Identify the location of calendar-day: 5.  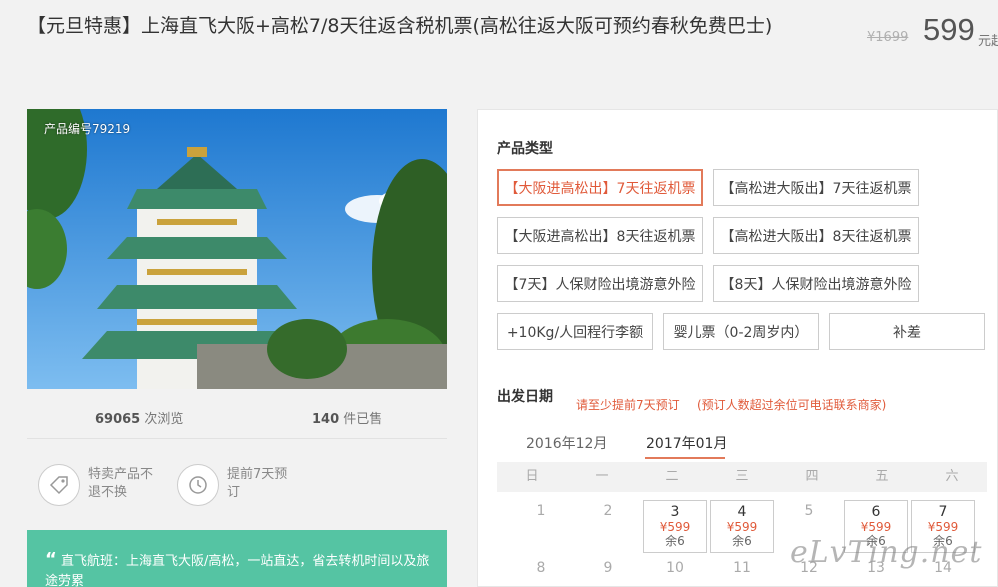
(809, 511).